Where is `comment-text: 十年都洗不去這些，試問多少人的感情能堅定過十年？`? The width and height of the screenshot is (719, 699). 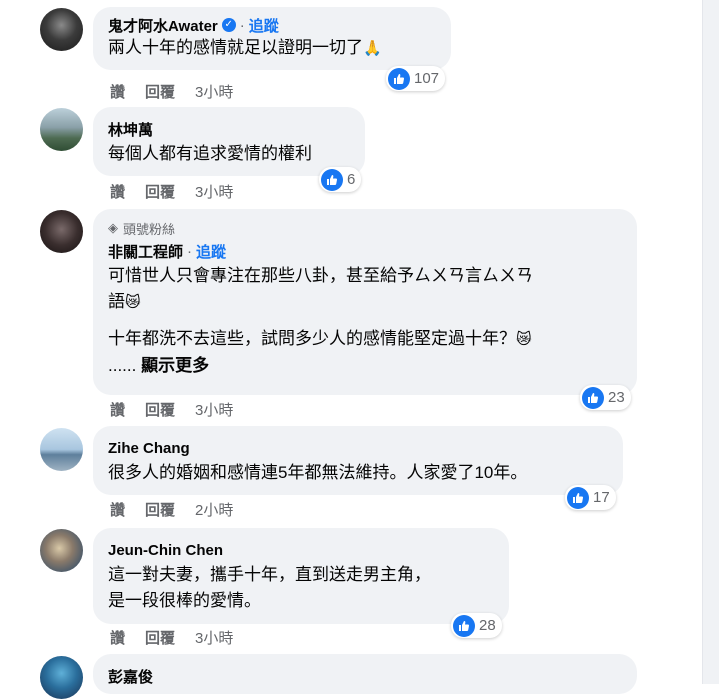 comment-text: 十年都洗不去這些，試問多少人的感情能堅定過十年？ is located at coordinates (312, 338).